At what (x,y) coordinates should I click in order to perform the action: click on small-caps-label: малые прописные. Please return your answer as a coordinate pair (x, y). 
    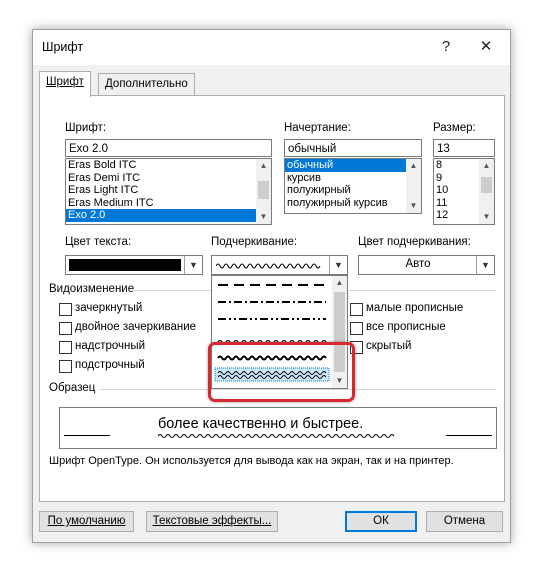
    Looking at the image, I should click on (415, 308).